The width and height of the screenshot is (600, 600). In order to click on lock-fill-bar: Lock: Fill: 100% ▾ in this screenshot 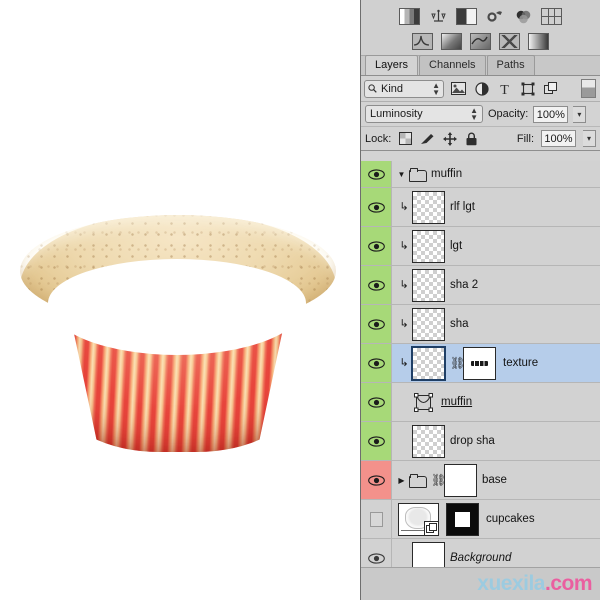, I will do `click(480, 139)`.